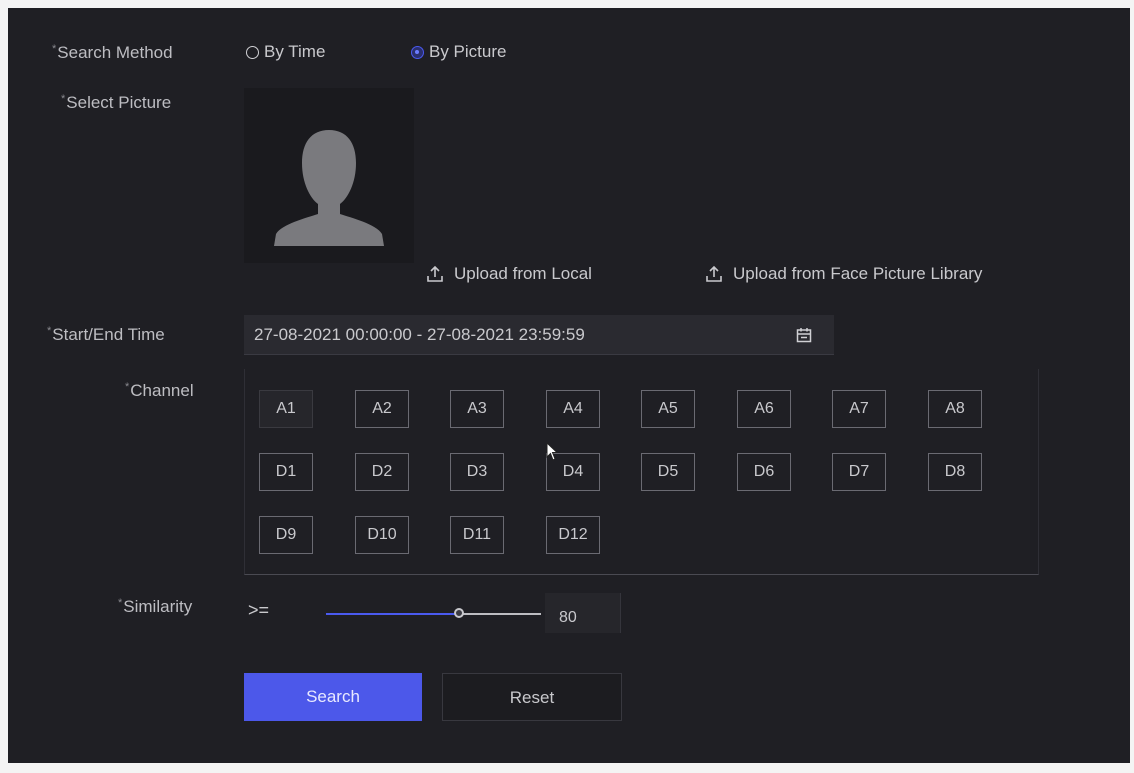 The width and height of the screenshot is (1134, 773). Describe the element at coordinates (477, 472) in the screenshot. I see `channel-button-d3: D3` at that location.